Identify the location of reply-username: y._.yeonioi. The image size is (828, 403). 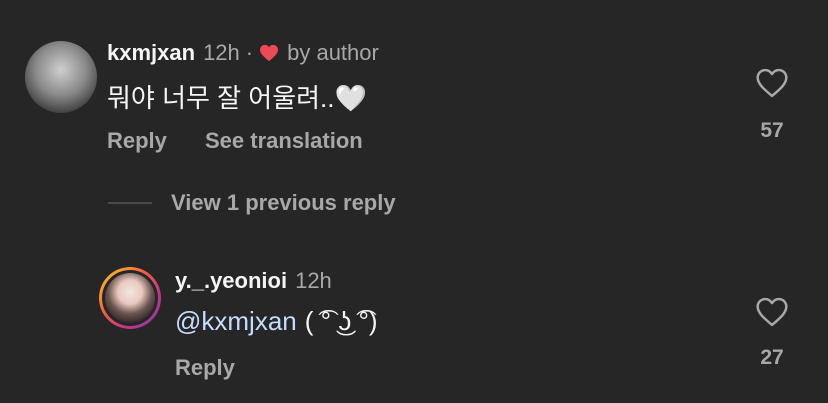
(231, 281).